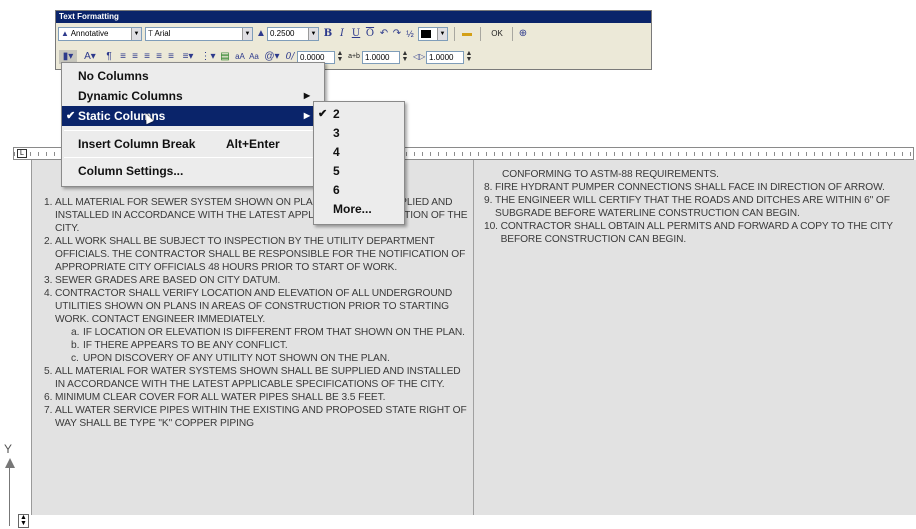 This screenshot has height=529, width=916. What do you see at coordinates (433, 34) in the screenshot?
I see `color-select: ▼` at bounding box center [433, 34].